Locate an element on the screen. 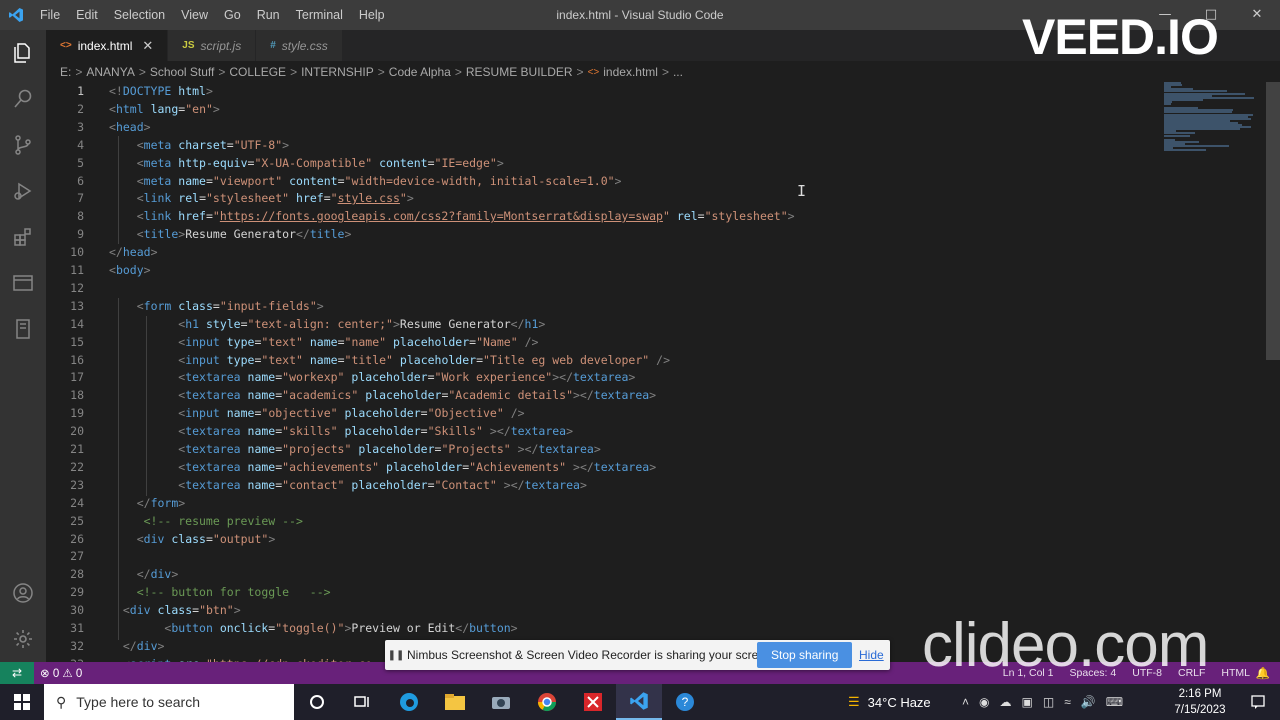 The height and width of the screenshot is (720, 1280). code-line: 4 <meta charset="UTF-8"> is located at coordinates (656, 145).